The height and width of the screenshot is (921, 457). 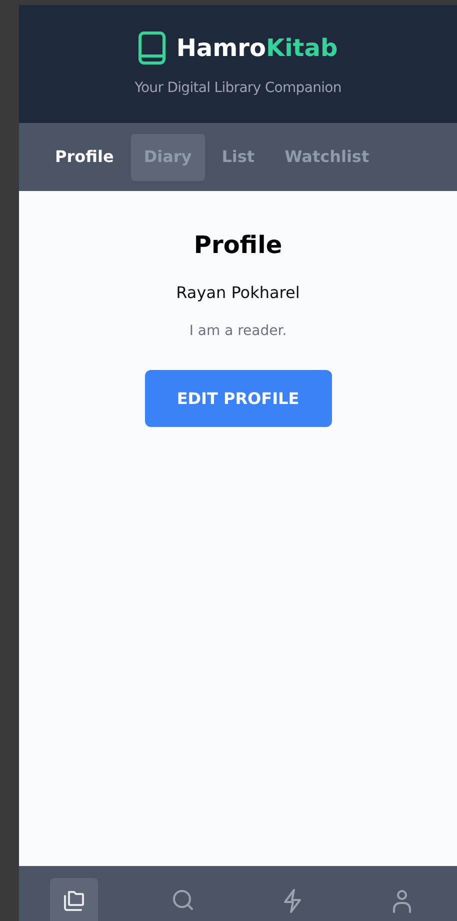 I want to click on page-title: Profile, so click(x=238, y=245).